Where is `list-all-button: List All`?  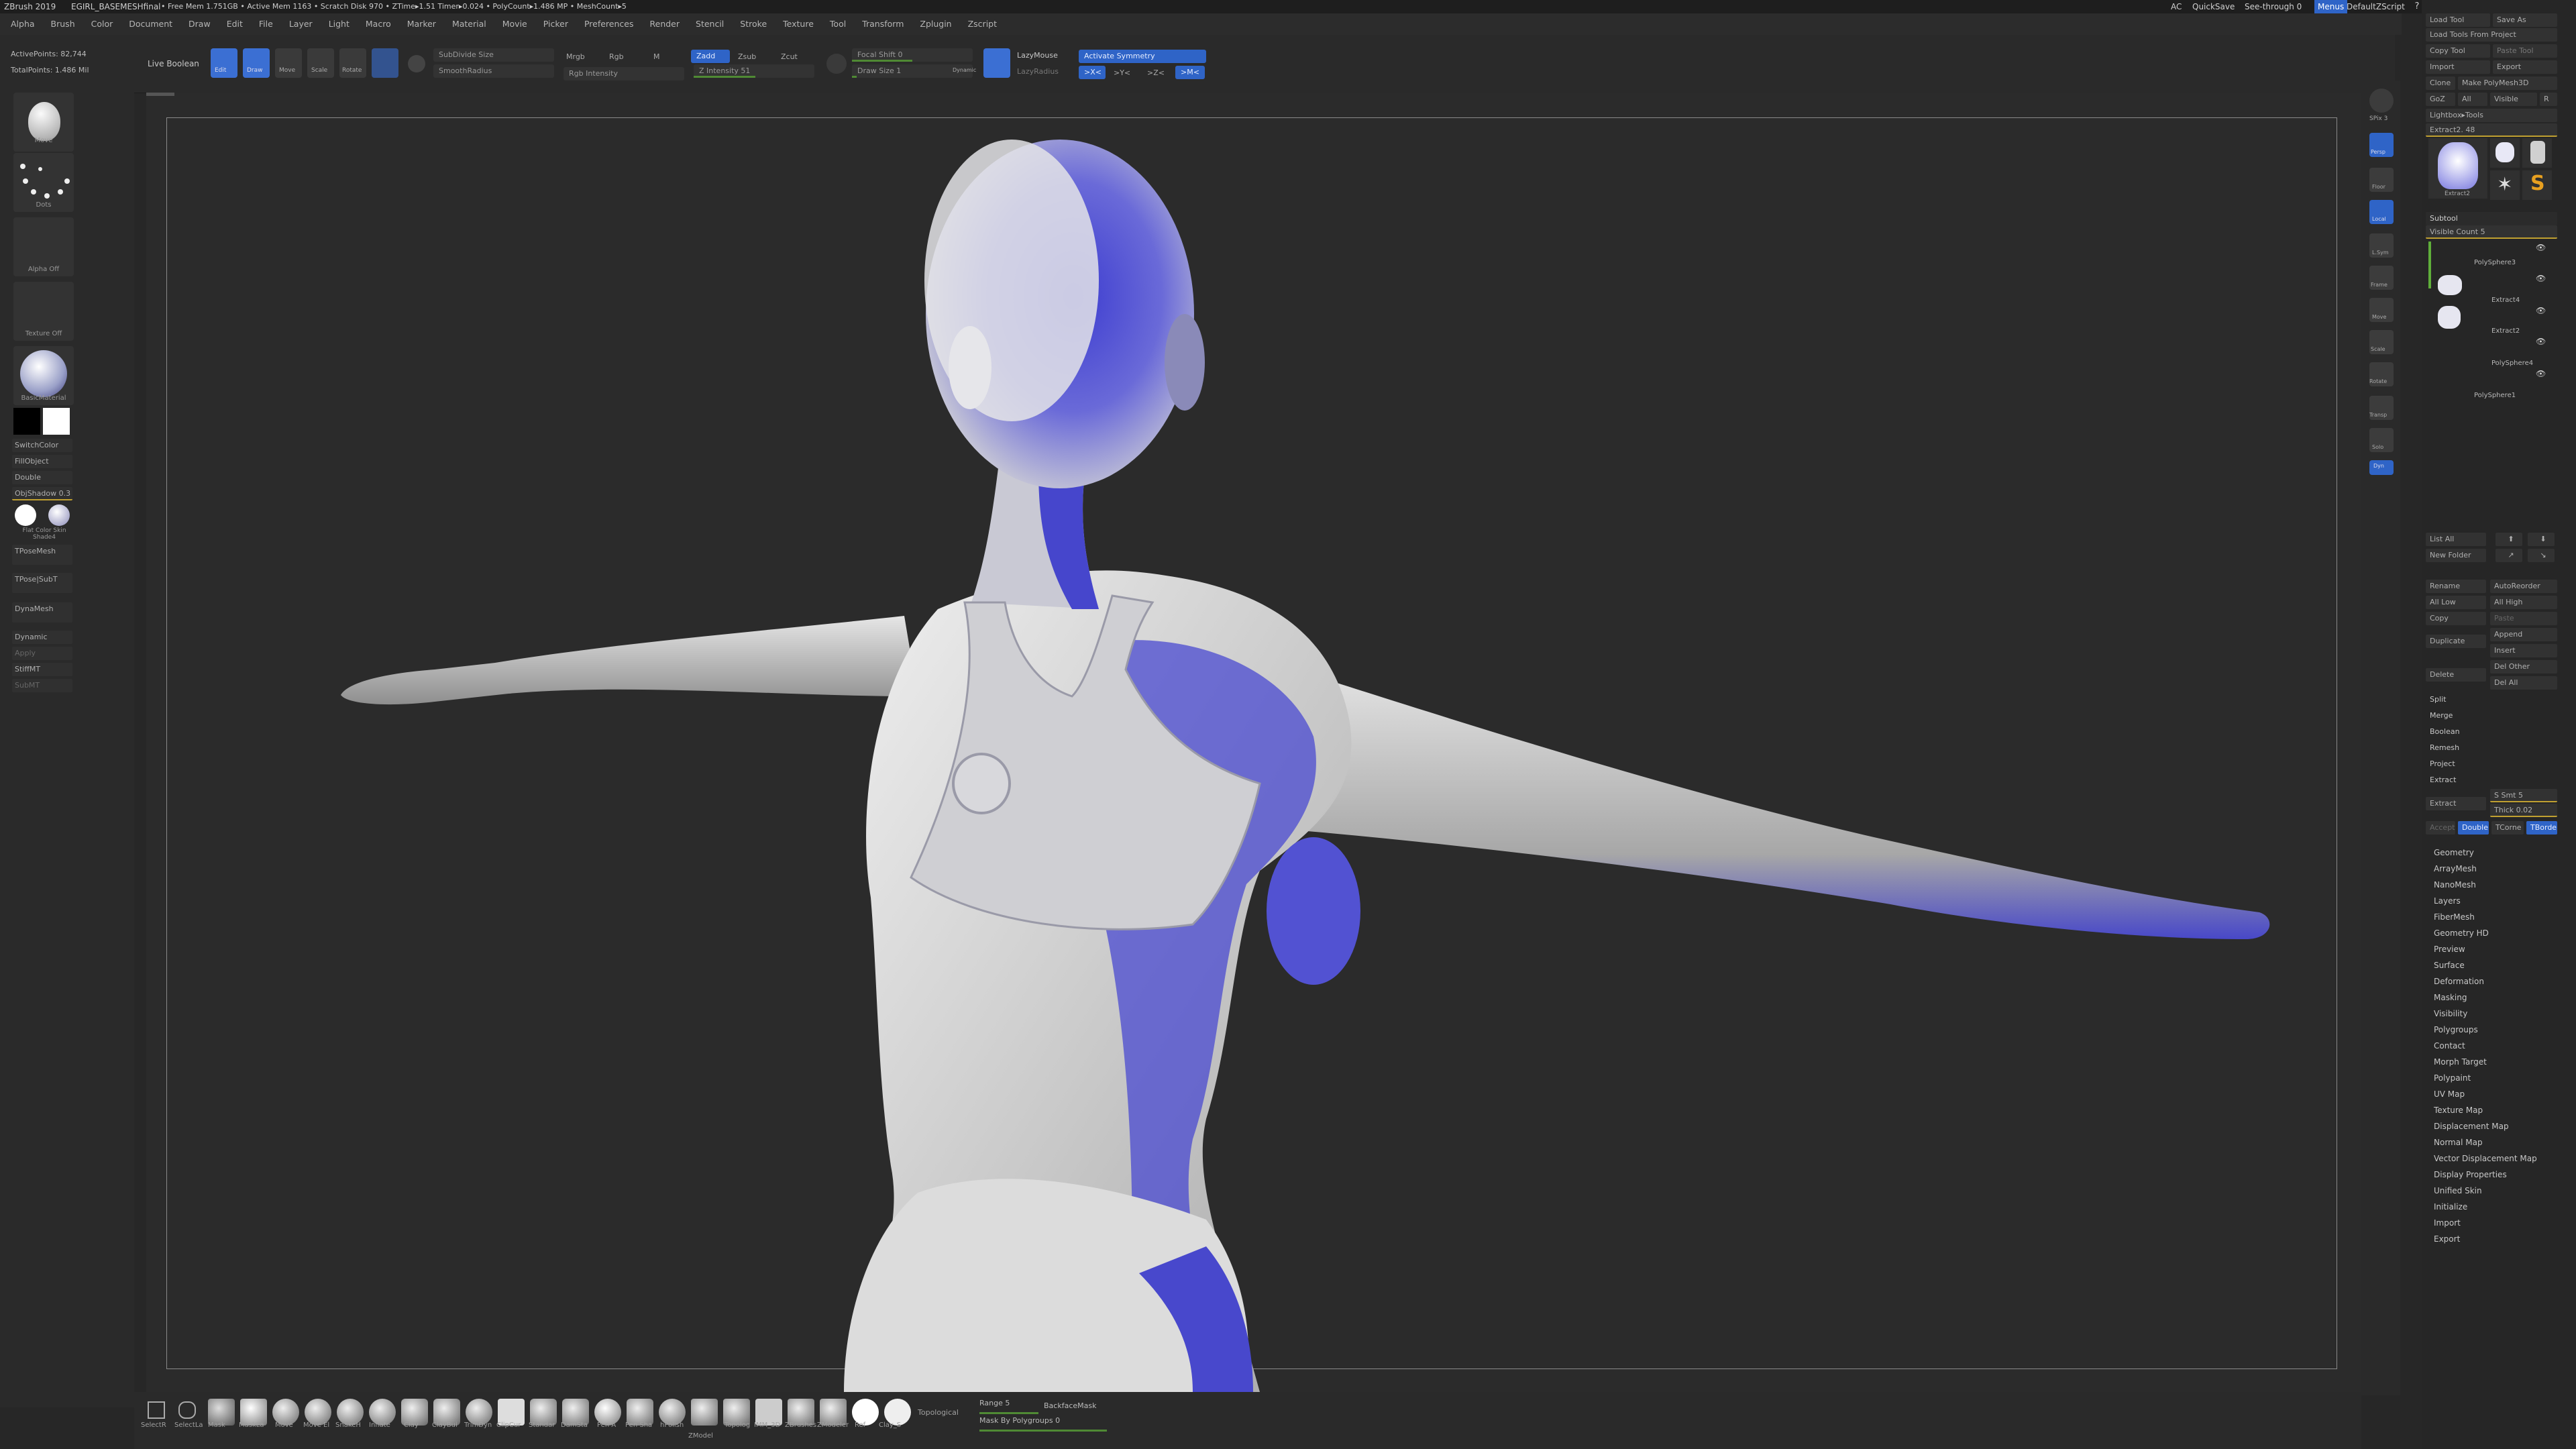
list-all-button: List All is located at coordinates (2456, 539).